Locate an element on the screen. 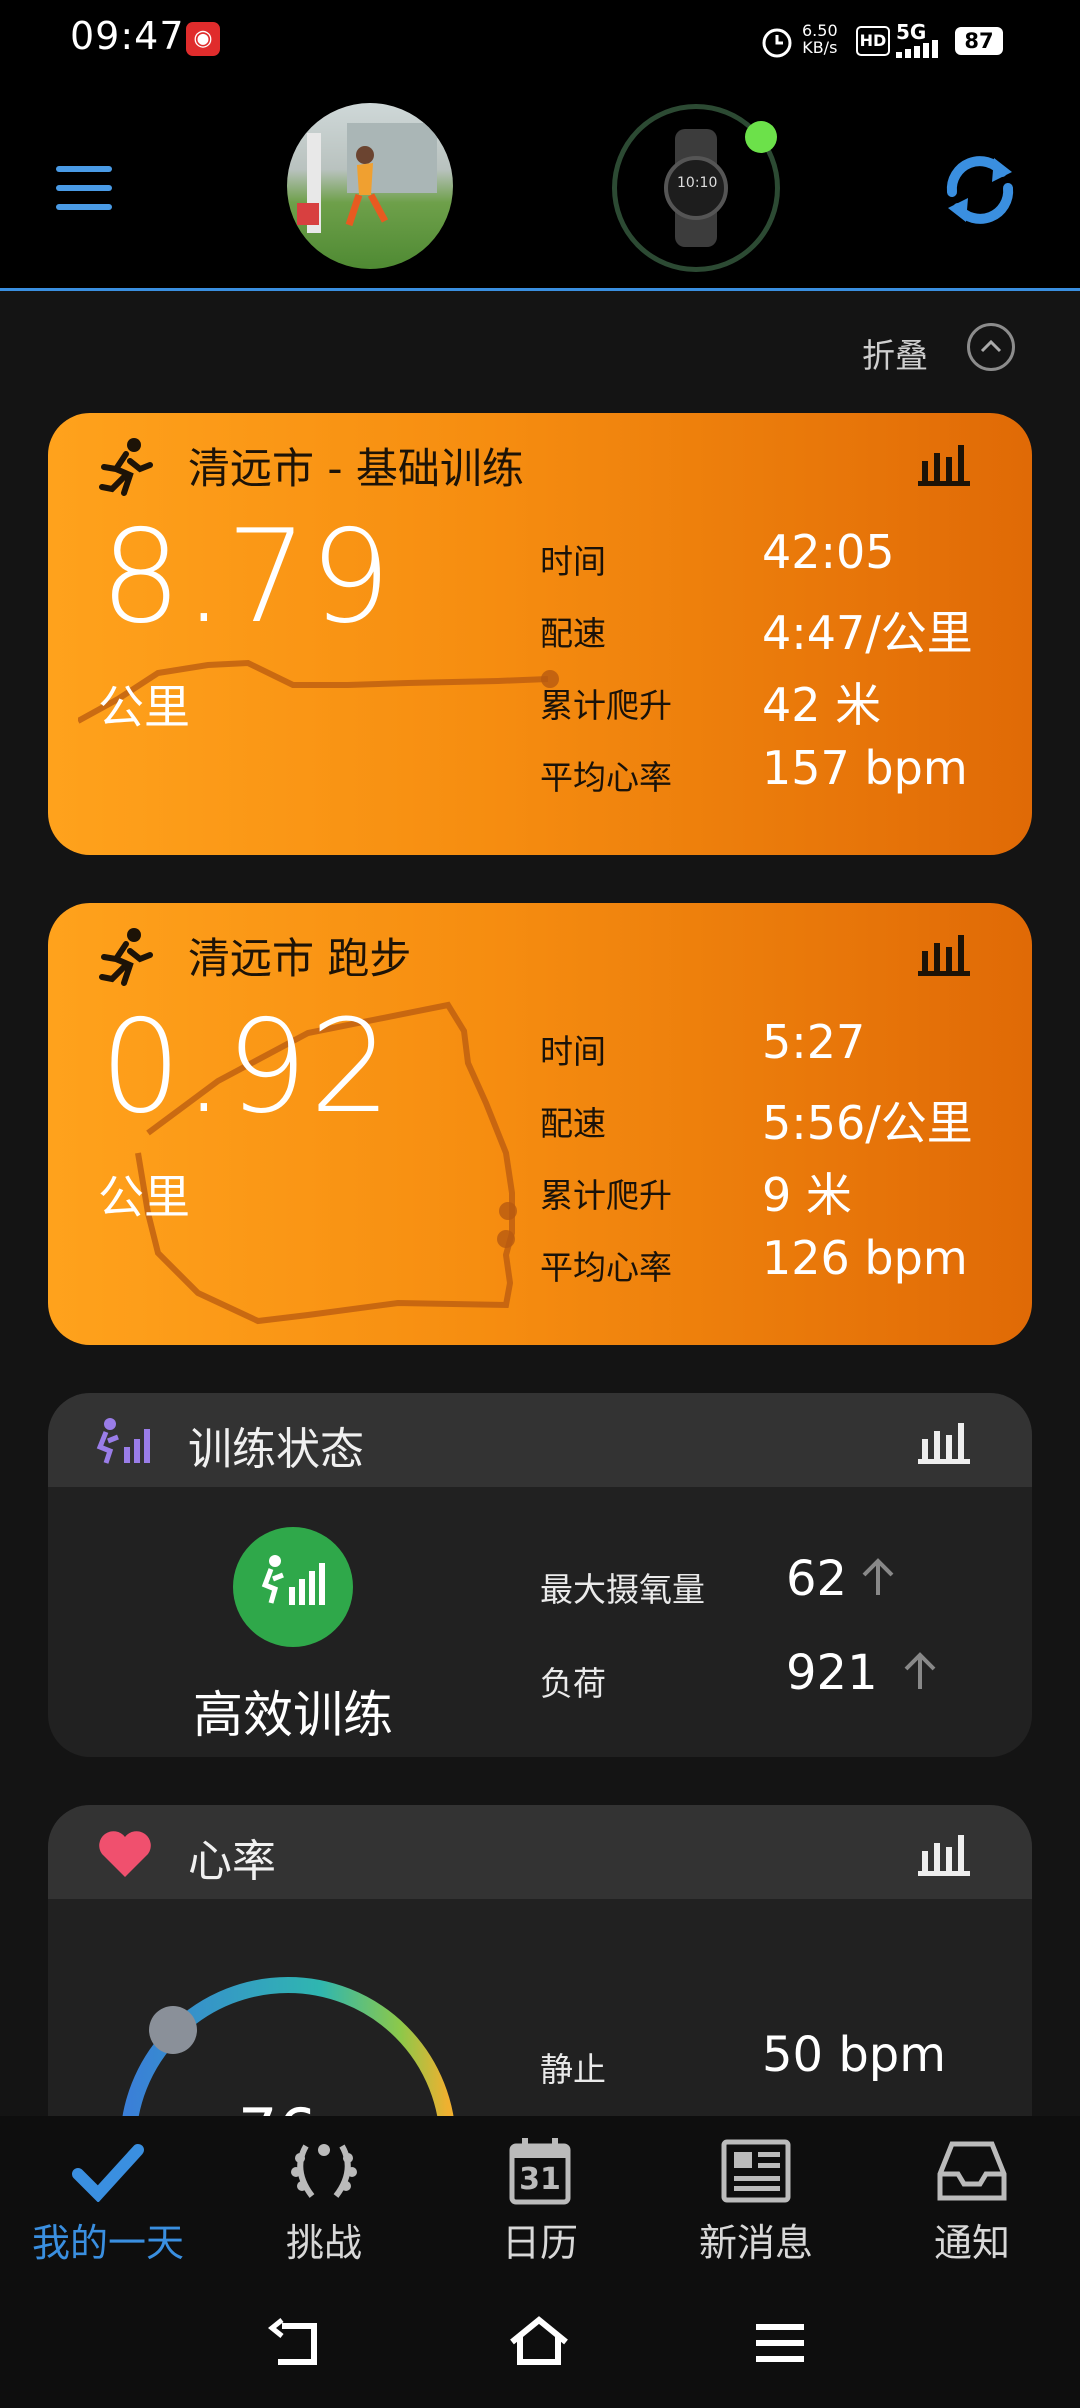 The image size is (1080, 2408). hamburger-menu-icon is located at coordinates (85, 145).